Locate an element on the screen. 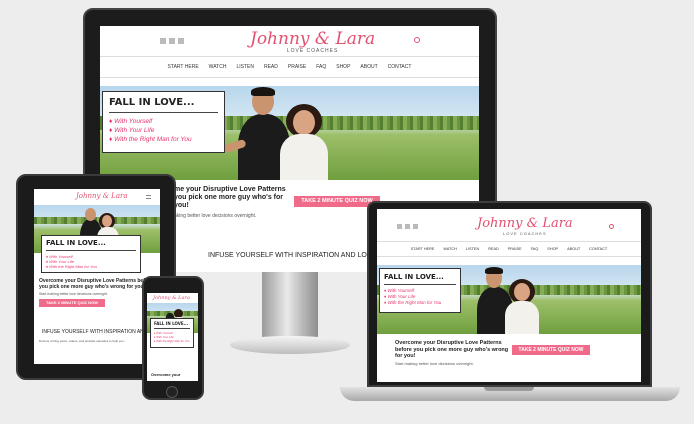  hero-item: ♦ With Yourself is located at coordinates (131, 121).